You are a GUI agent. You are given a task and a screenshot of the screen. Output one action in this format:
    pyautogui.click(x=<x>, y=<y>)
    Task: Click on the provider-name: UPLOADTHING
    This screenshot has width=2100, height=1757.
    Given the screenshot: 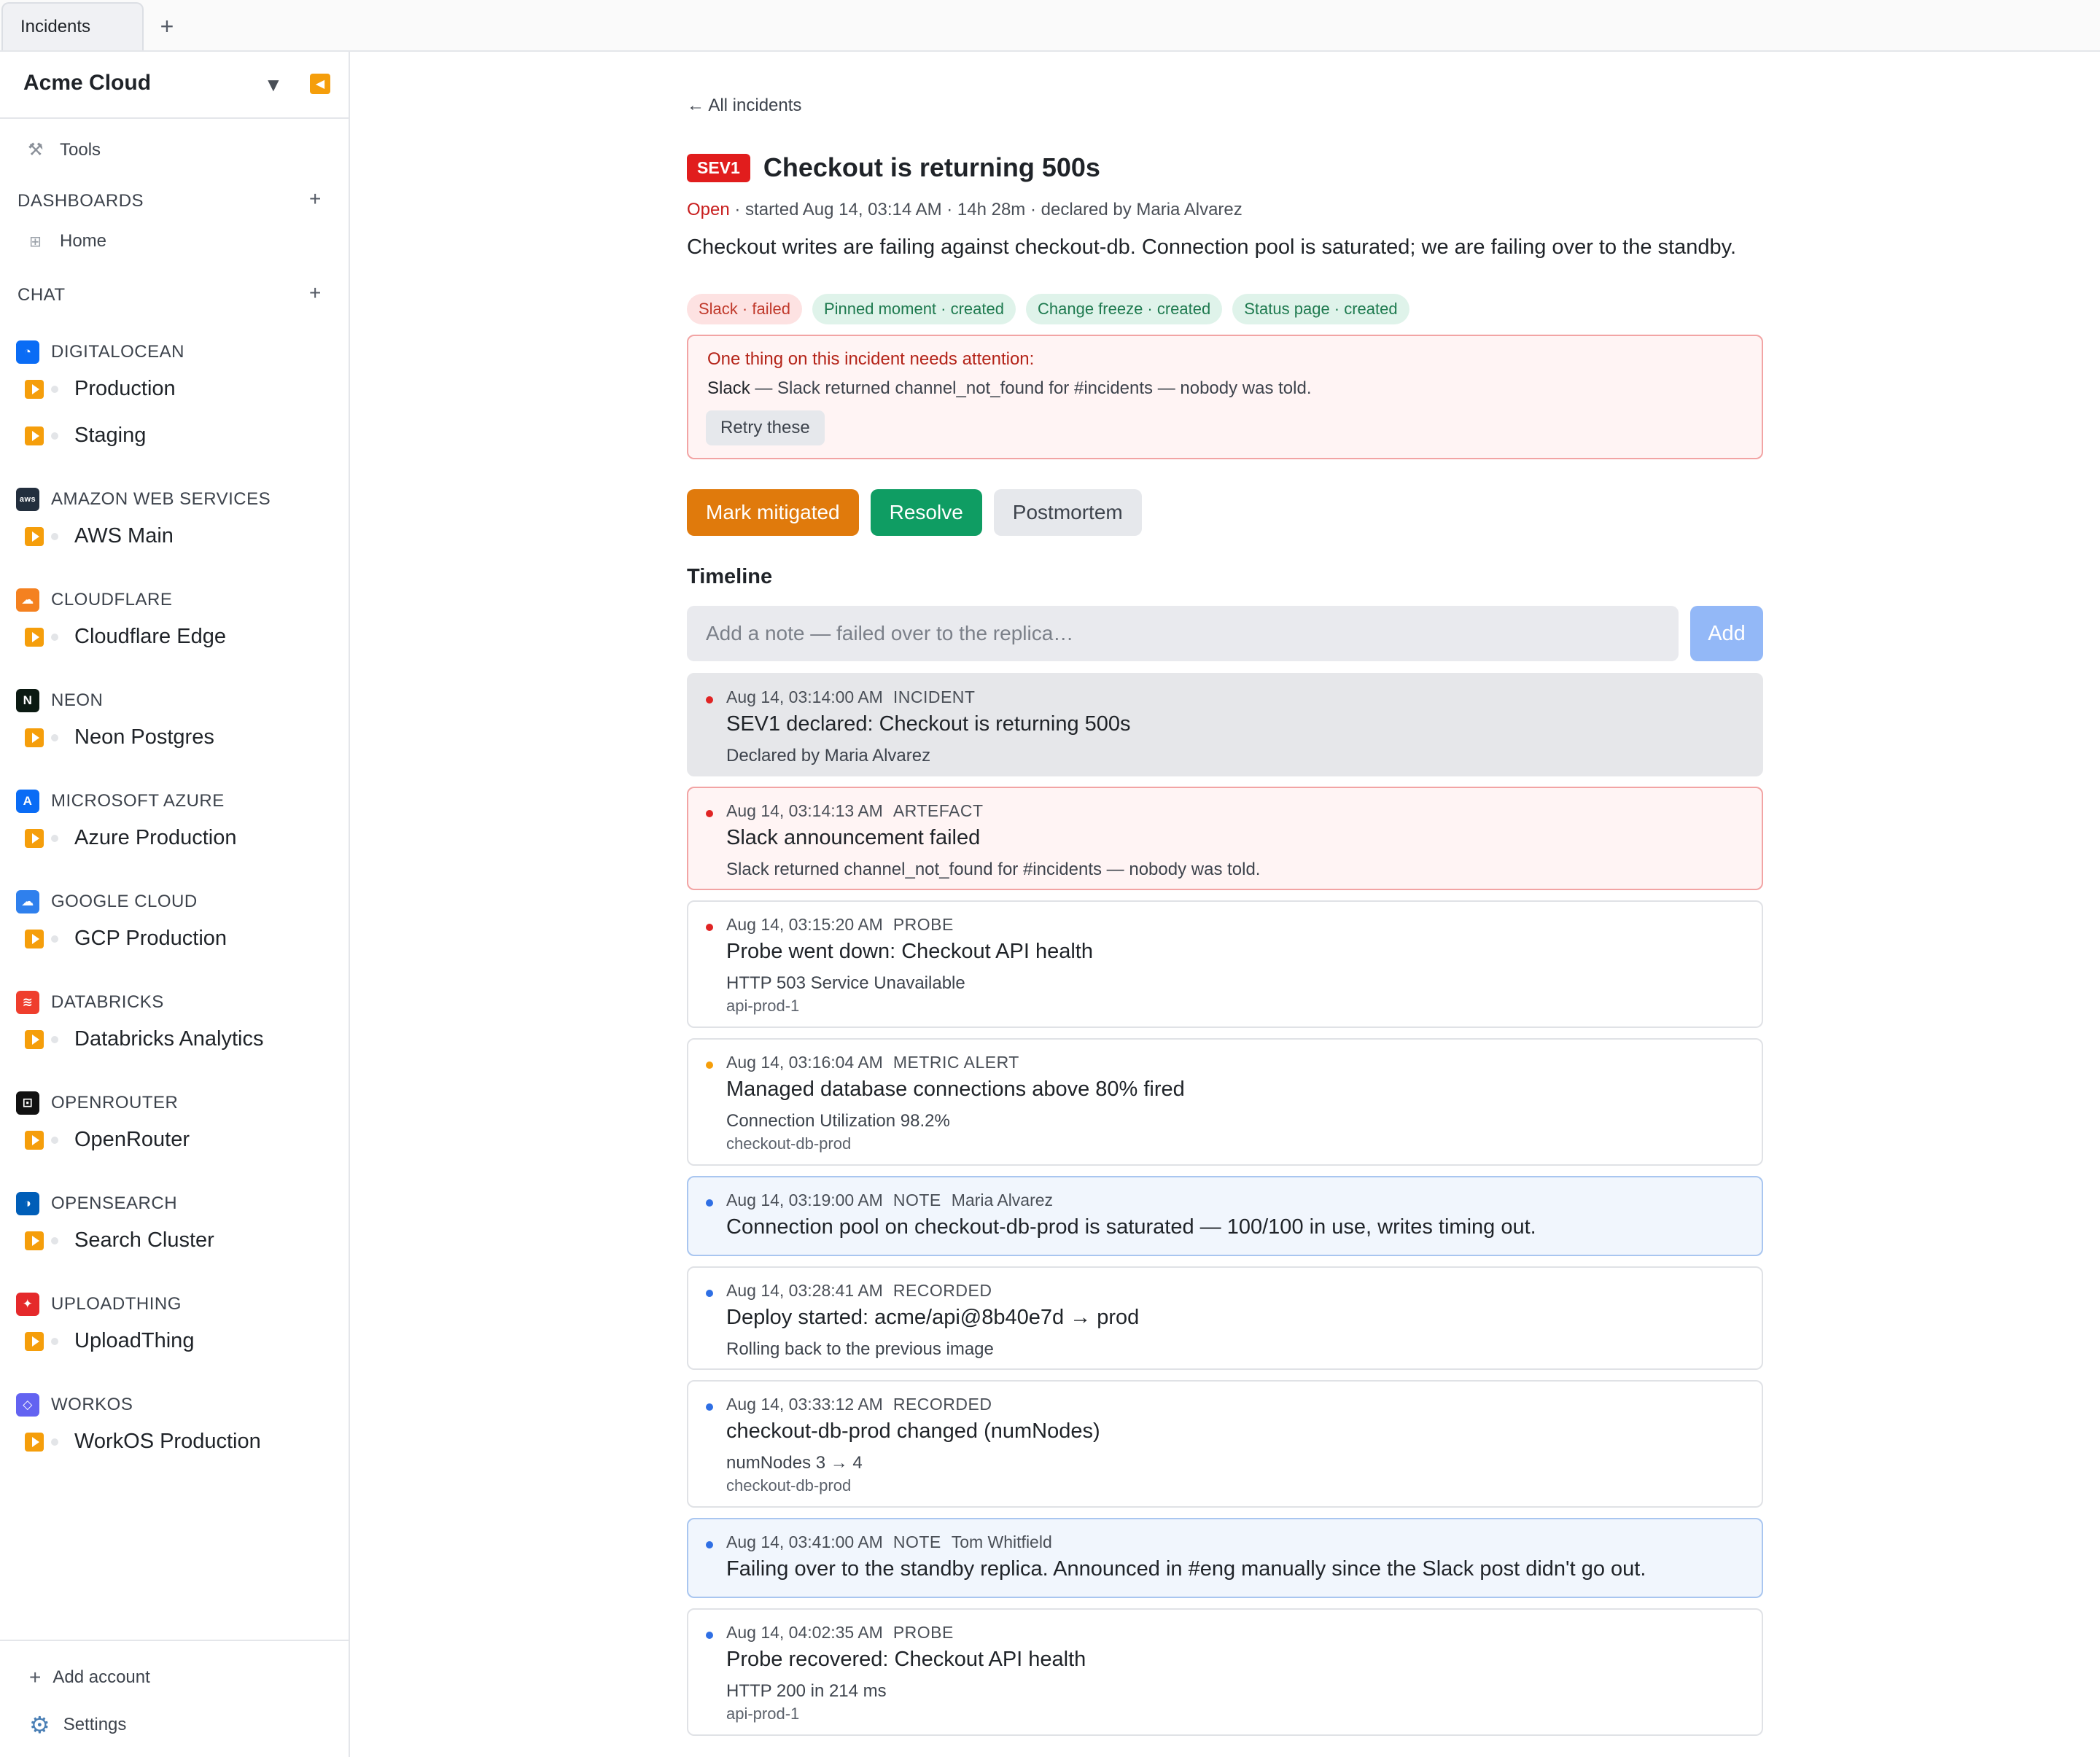 What is the action you would take?
    pyautogui.click(x=116, y=1304)
    